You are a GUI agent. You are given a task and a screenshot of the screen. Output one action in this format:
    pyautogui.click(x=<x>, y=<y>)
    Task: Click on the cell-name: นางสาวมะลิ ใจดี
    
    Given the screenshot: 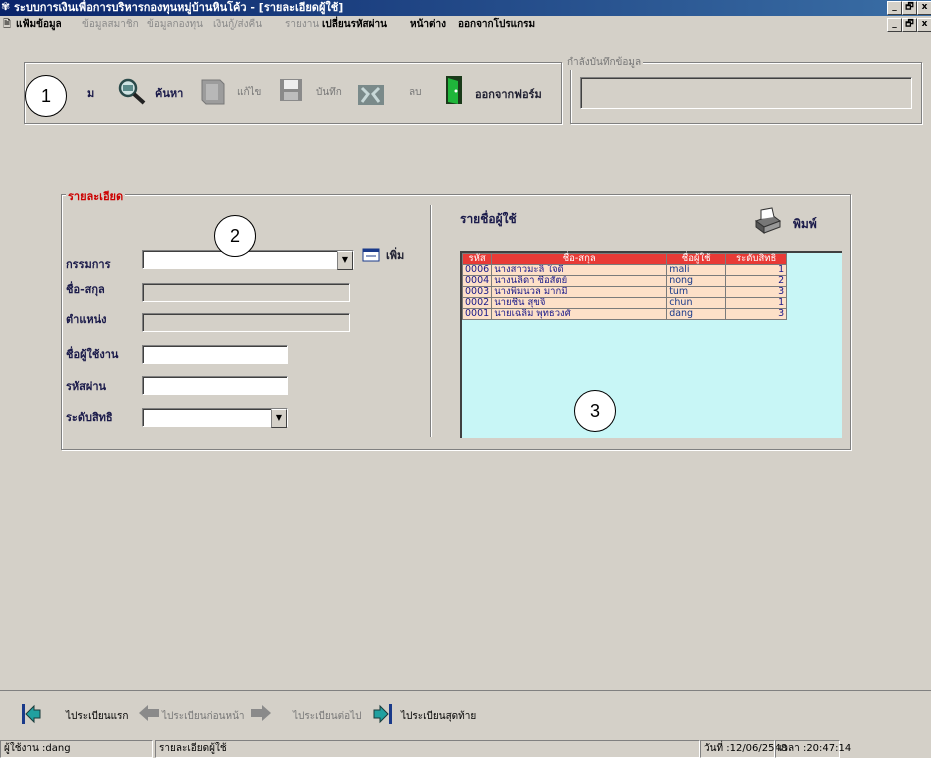 What is the action you would take?
    pyautogui.click(x=579, y=270)
    